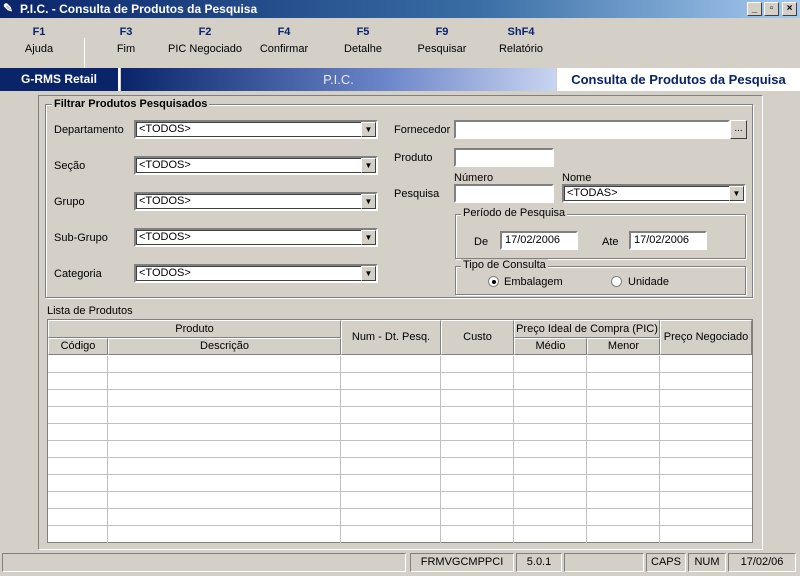 The width and height of the screenshot is (800, 576). I want to click on header-preco-ideal: Preço Ideal de Compra (PIC), so click(587, 329).